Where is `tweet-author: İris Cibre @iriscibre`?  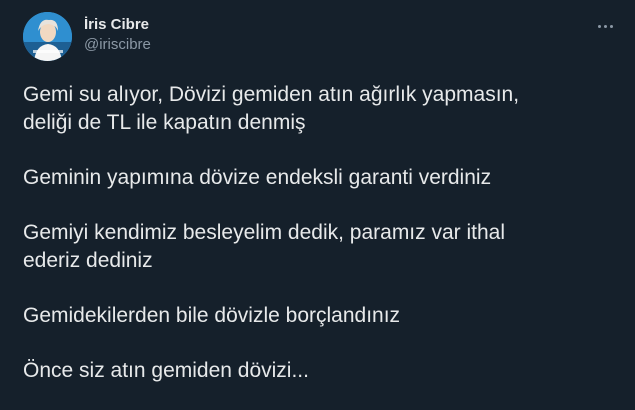 tweet-author: İris Cibre @iriscibre is located at coordinates (117, 35).